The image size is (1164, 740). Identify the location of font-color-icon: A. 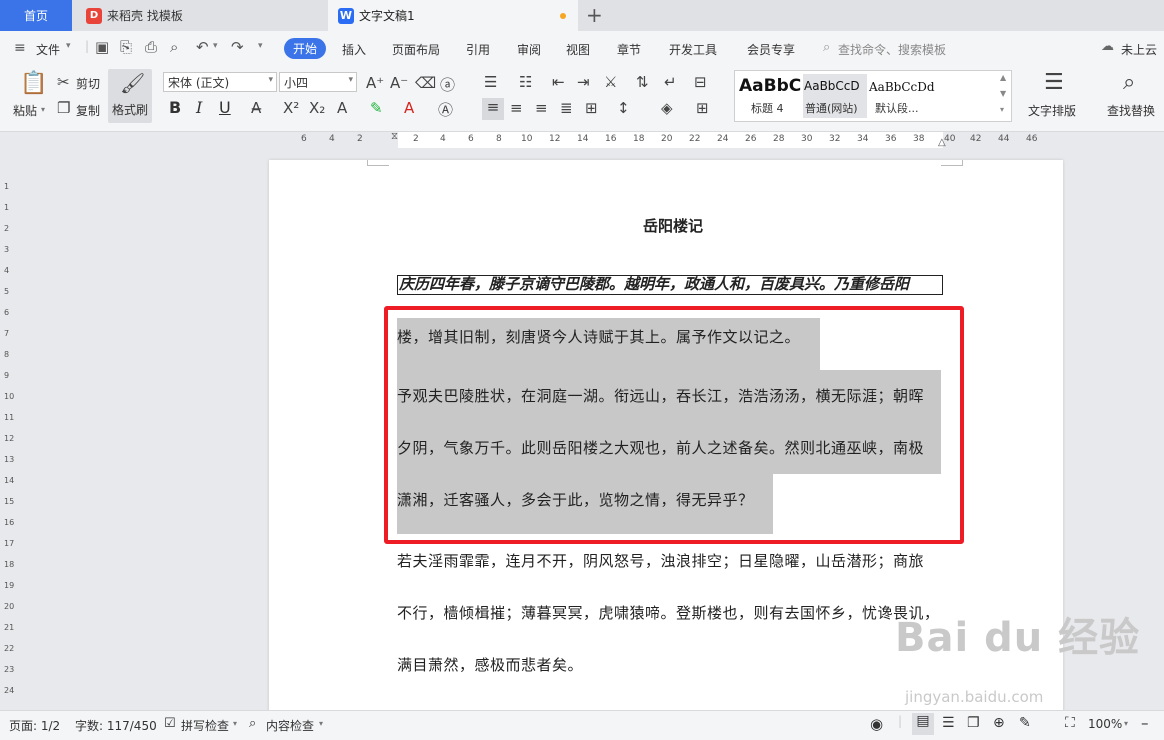
(409, 108).